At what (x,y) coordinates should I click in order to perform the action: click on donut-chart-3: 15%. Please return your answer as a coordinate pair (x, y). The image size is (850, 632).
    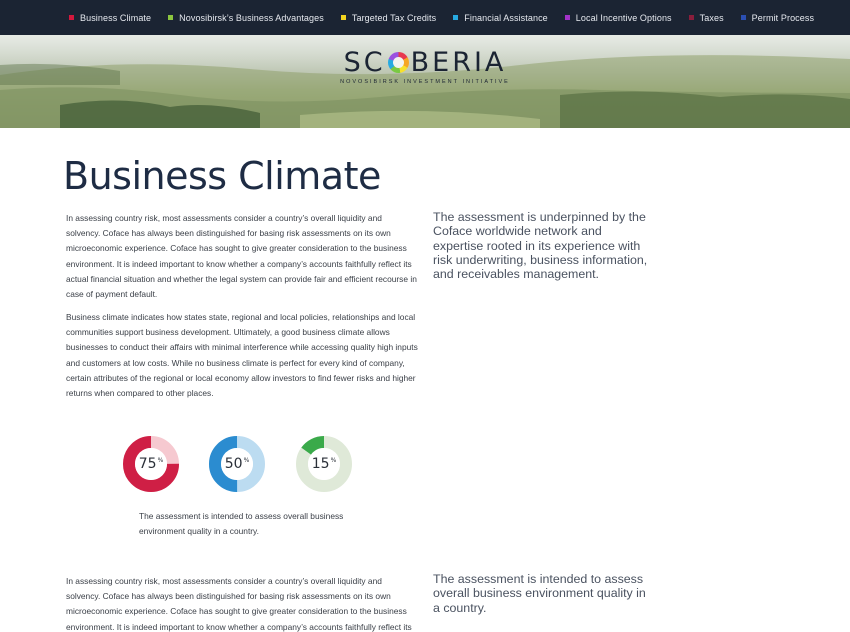
    Looking at the image, I should click on (324, 464).